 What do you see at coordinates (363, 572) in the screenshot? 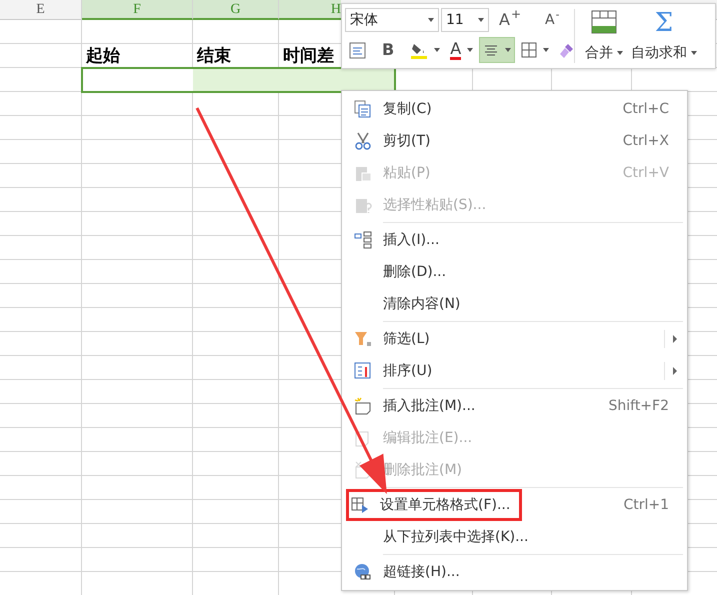
I see `globe-link-icon` at bounding box center [363, 572].